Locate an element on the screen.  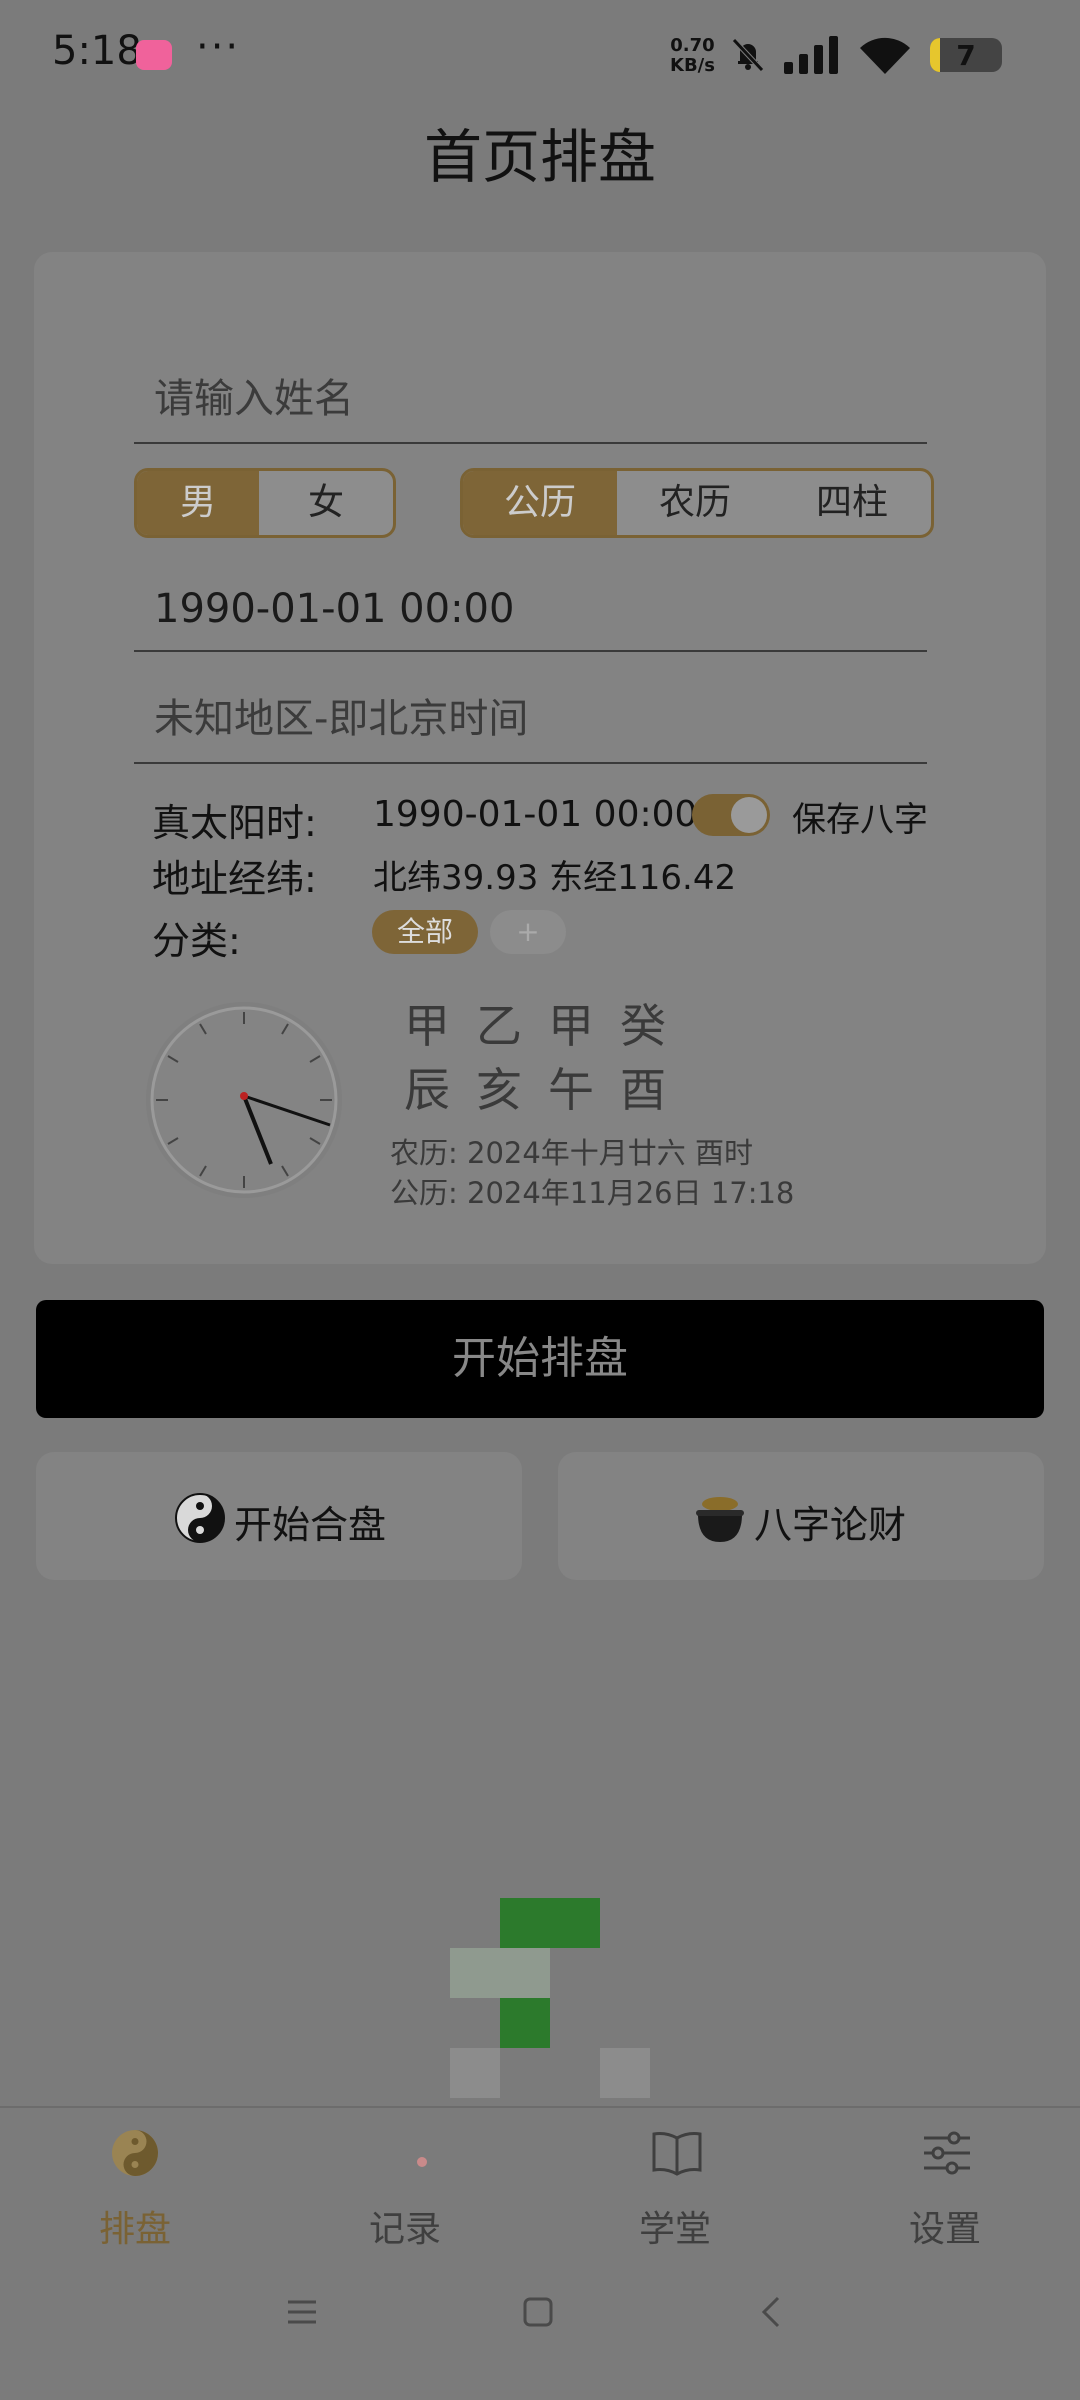
sliders-icon is located at coordinates (947, 2153).